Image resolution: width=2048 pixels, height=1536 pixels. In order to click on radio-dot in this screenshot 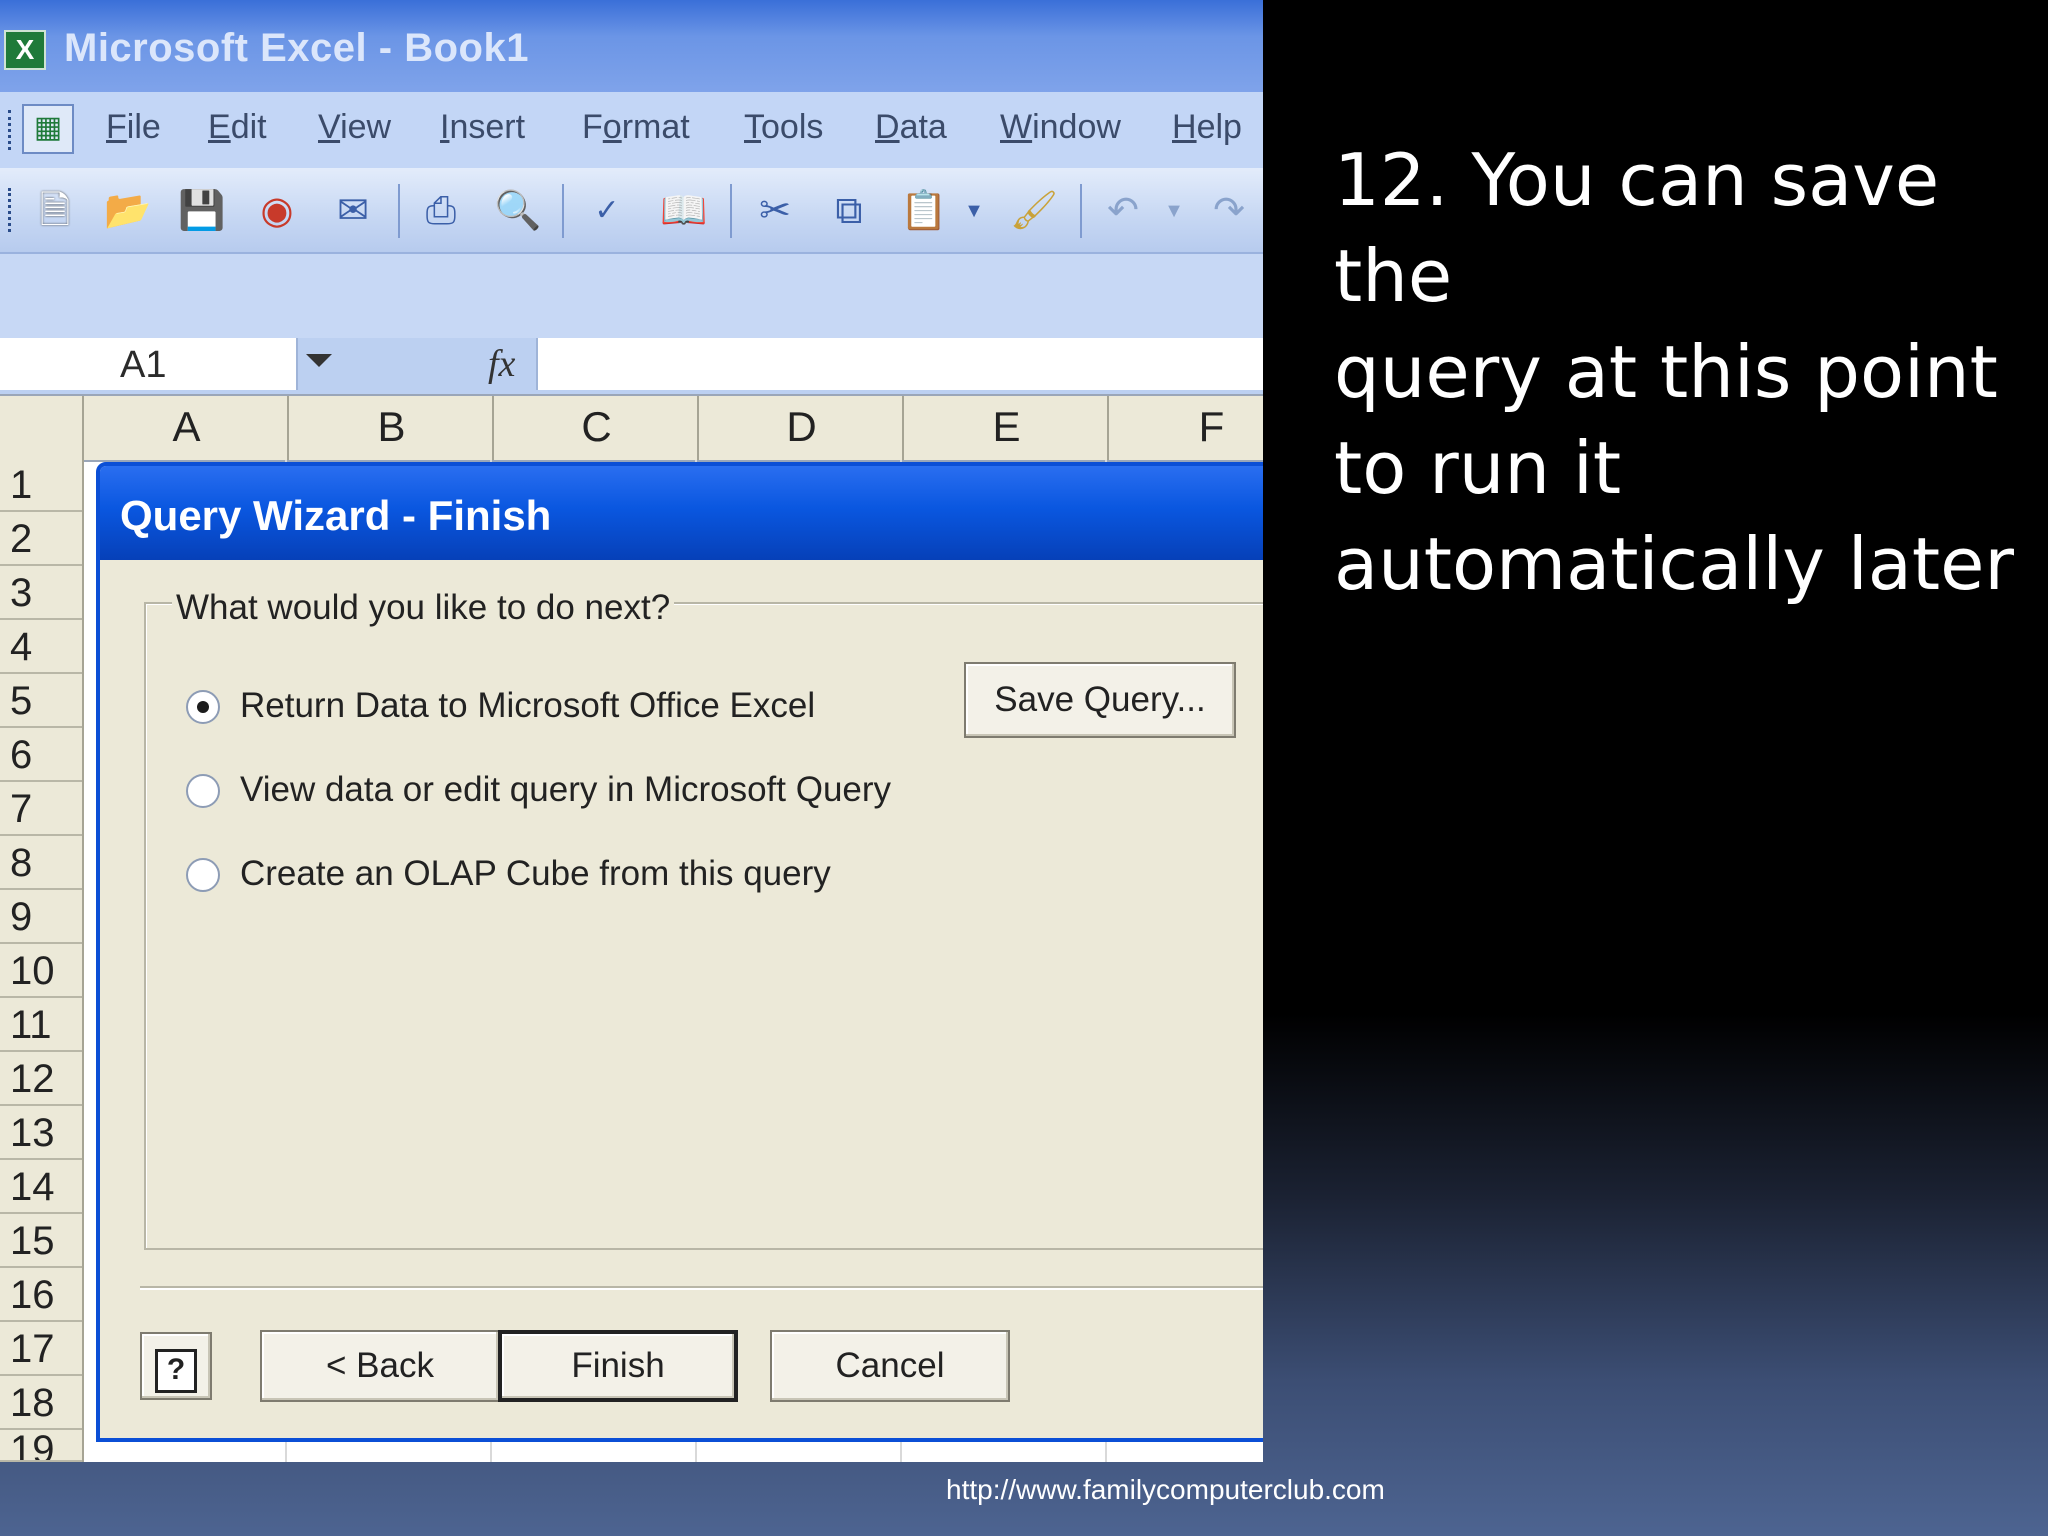, I will do `click(203, 707)`.